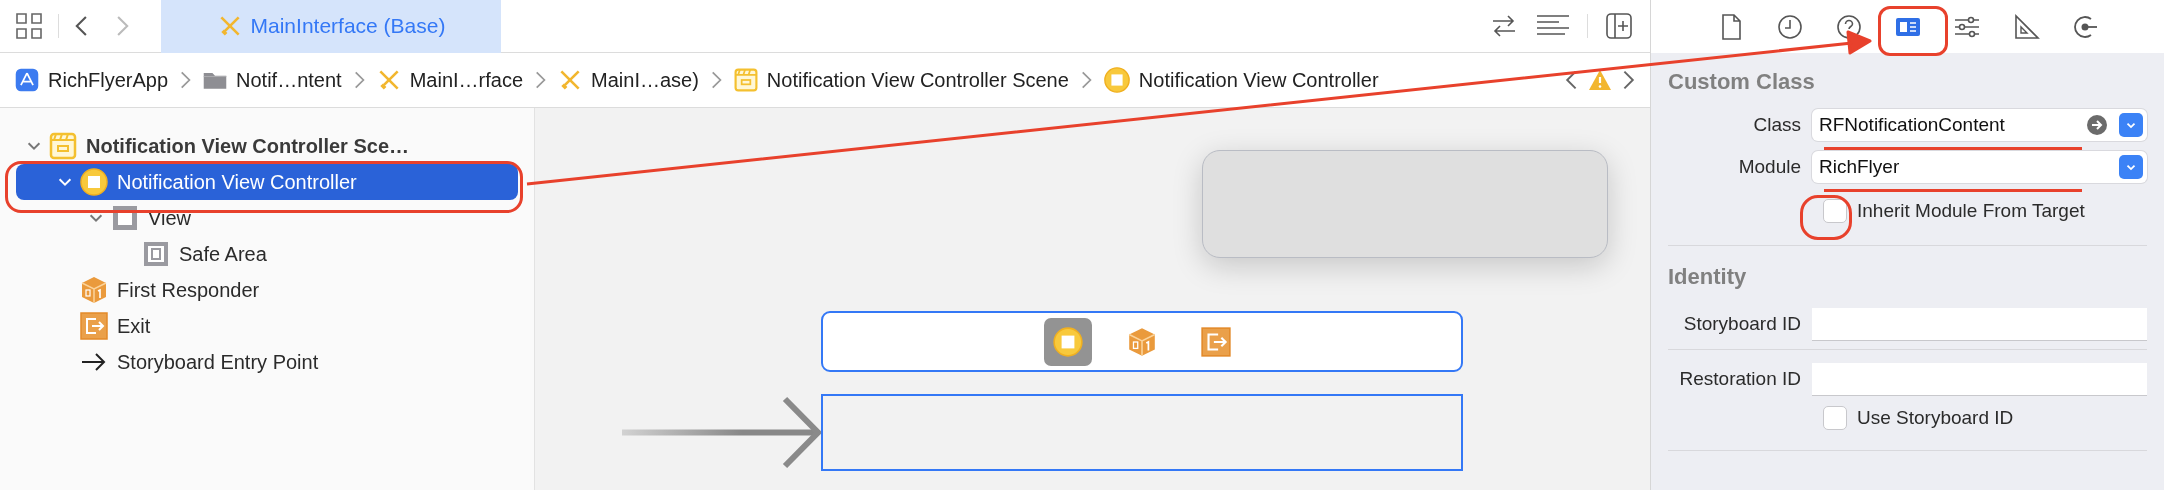 The height and width of the screenshot is (490, 2164). Describe the element at coordinates (272, 80) in the screenshot. I see `breadcrumb-item: Notif…ntent` at that location.